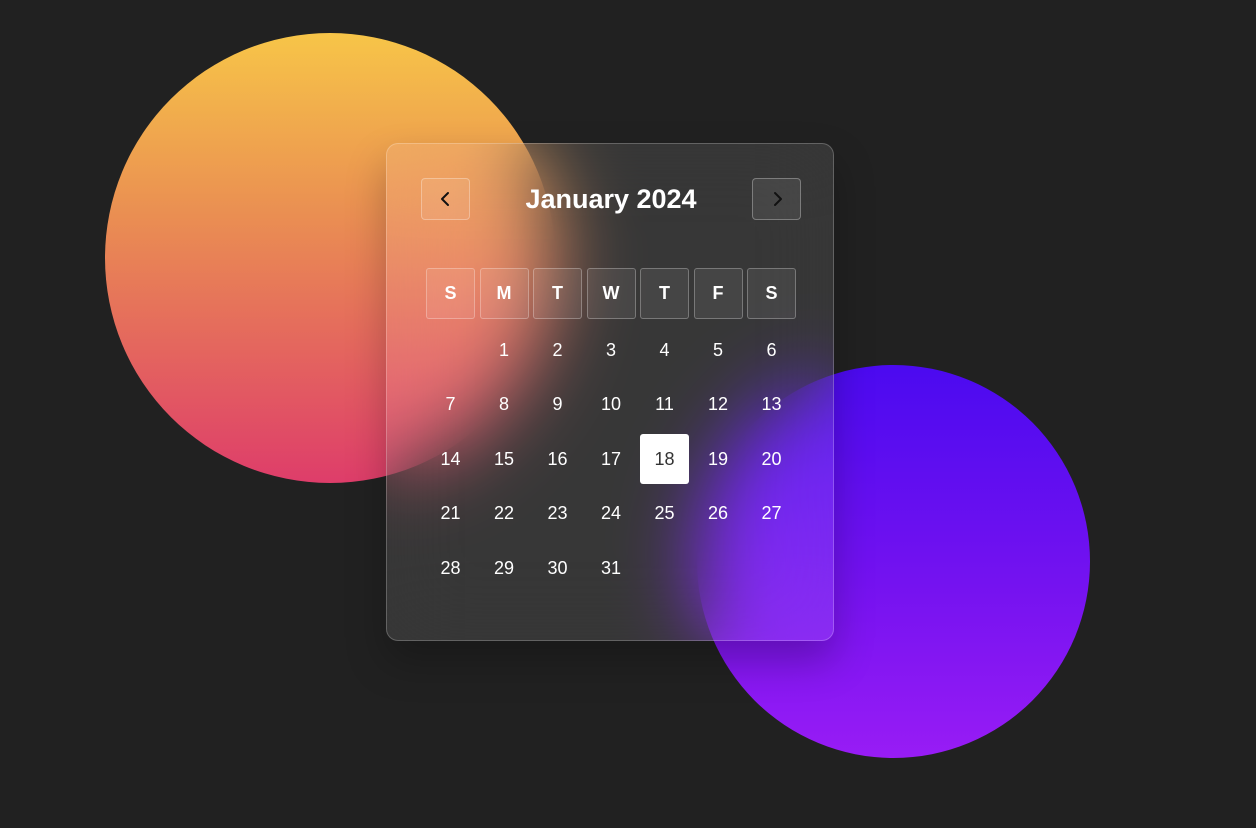 The height and width of the screenshot is (828, 1256). Describe the element at coordinates (611, 350) in the screenshot. I see `day-cell: 3` at that location.